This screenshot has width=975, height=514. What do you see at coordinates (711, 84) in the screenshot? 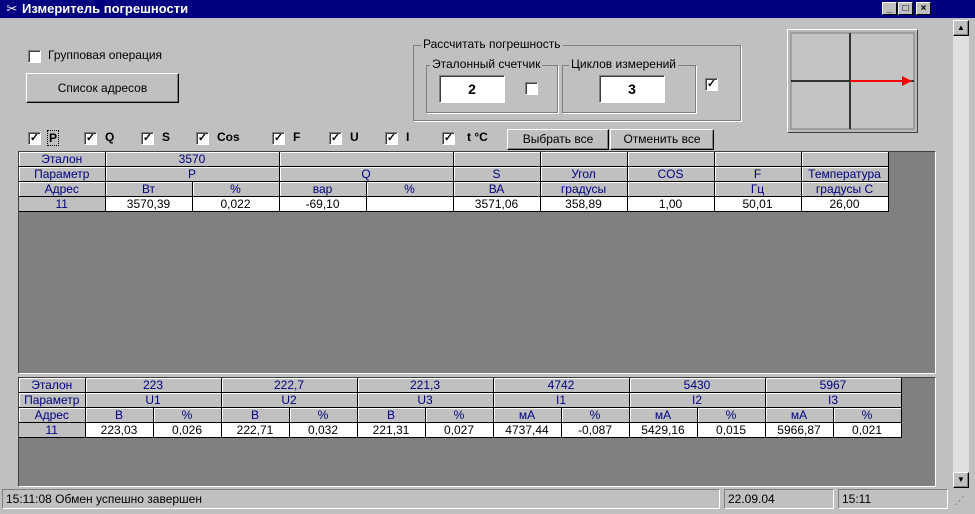
I see `cycles-checkbox: ✓` at bounding box center [711, 84].